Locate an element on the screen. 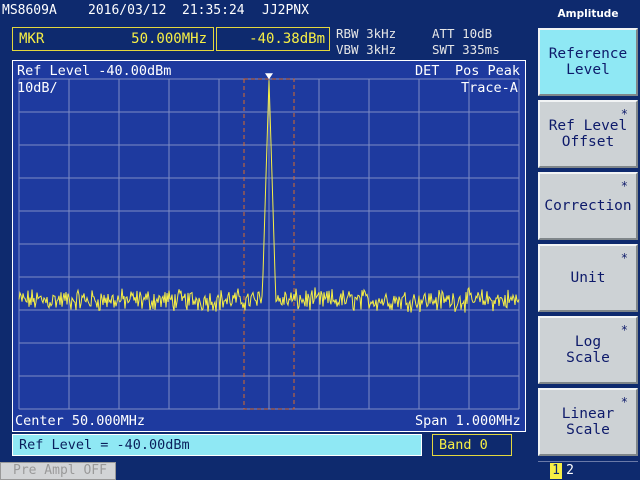 The width and height of the screenshot is (640, 480). entry-field: Ref Level = -40.00dBm is located at coordinates (217, 445).